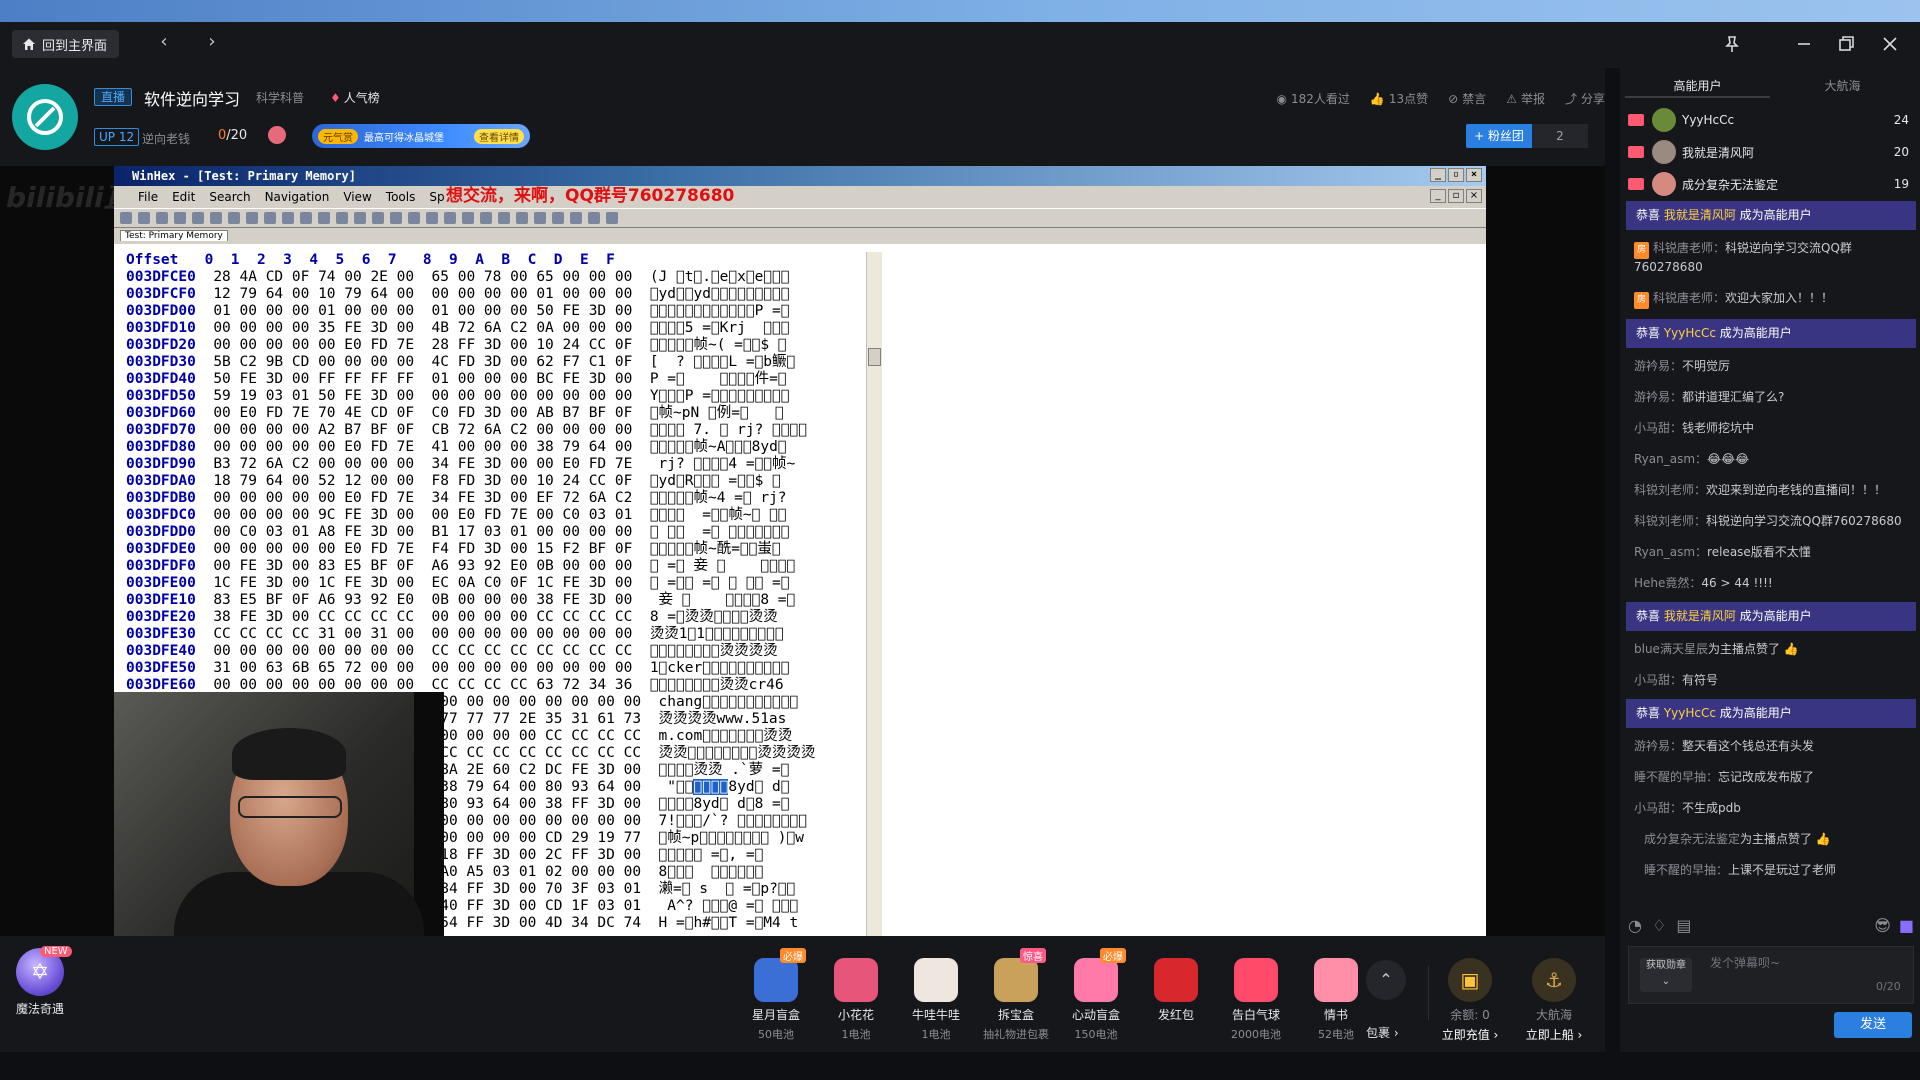 The image size is (1920, 1080). What do you see at coordinates (1771, 459) in the screenshot?
I see `chat-message: Ryan_asm：😂😂😂` at bounding box center [1771, 459].